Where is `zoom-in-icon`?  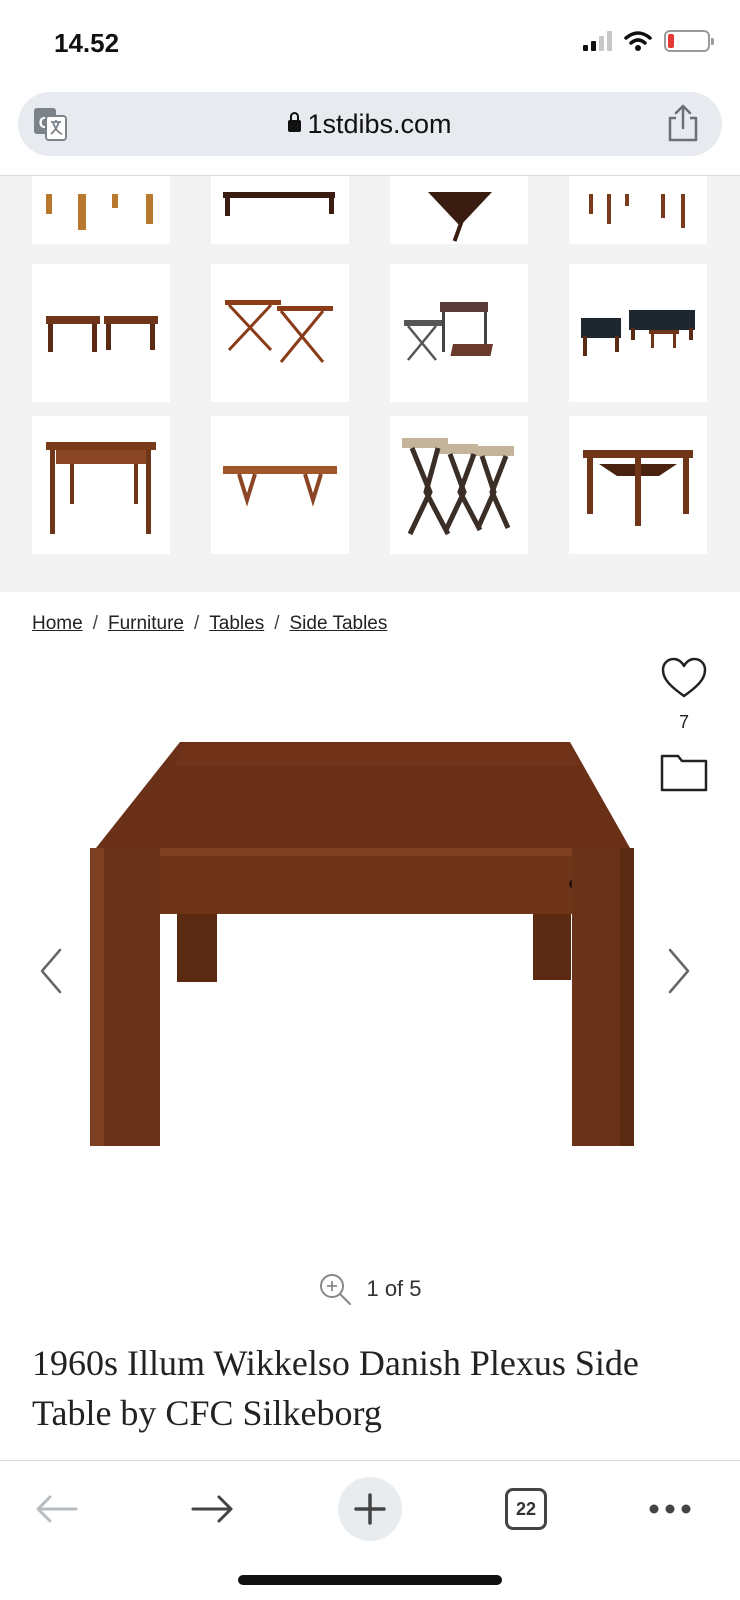
zoom-in-icon is located at coordinates (335, 1289).